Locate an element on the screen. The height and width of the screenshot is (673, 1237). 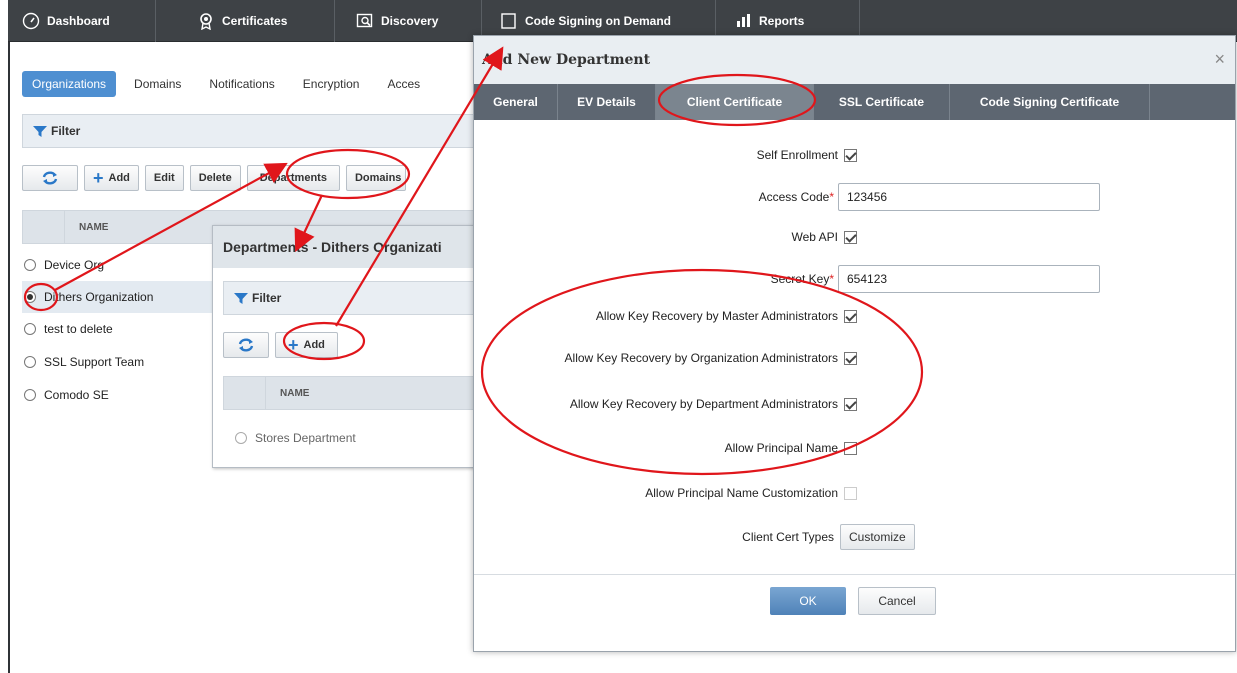
tab-general: General is located at coordinates (516, 102).